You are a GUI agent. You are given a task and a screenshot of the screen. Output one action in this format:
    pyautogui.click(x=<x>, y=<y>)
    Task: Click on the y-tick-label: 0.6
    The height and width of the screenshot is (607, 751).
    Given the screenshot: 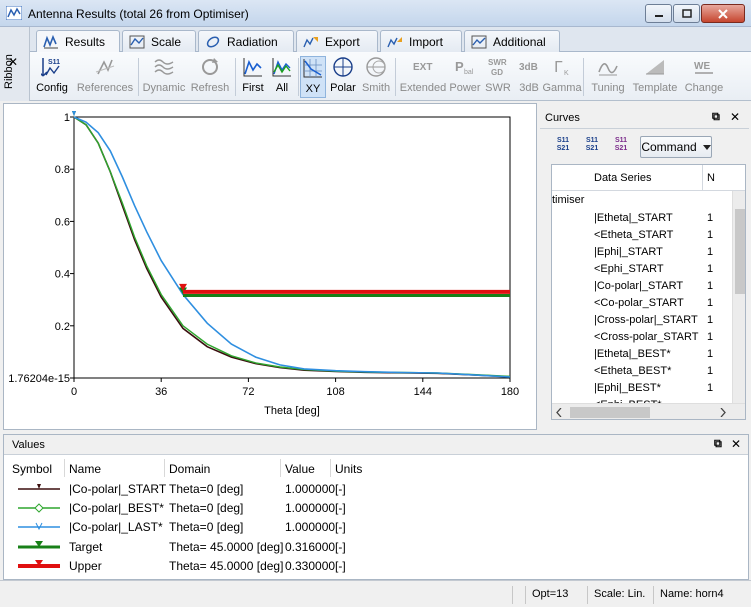 What is the action you would take?
    pyautogui.click(x=62, y=222)
    